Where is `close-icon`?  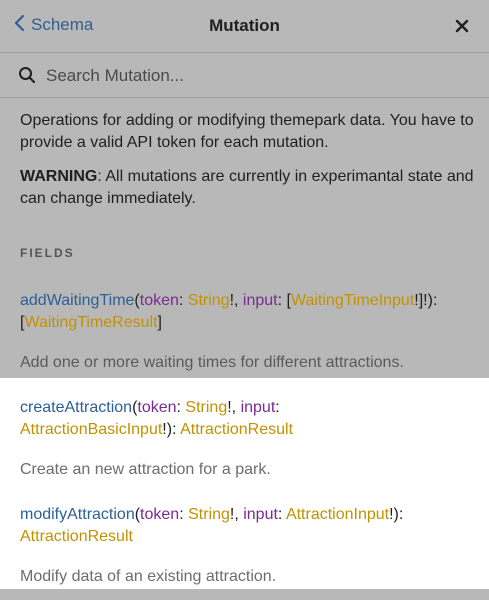 close-icon is located at coordinates (462, 27).